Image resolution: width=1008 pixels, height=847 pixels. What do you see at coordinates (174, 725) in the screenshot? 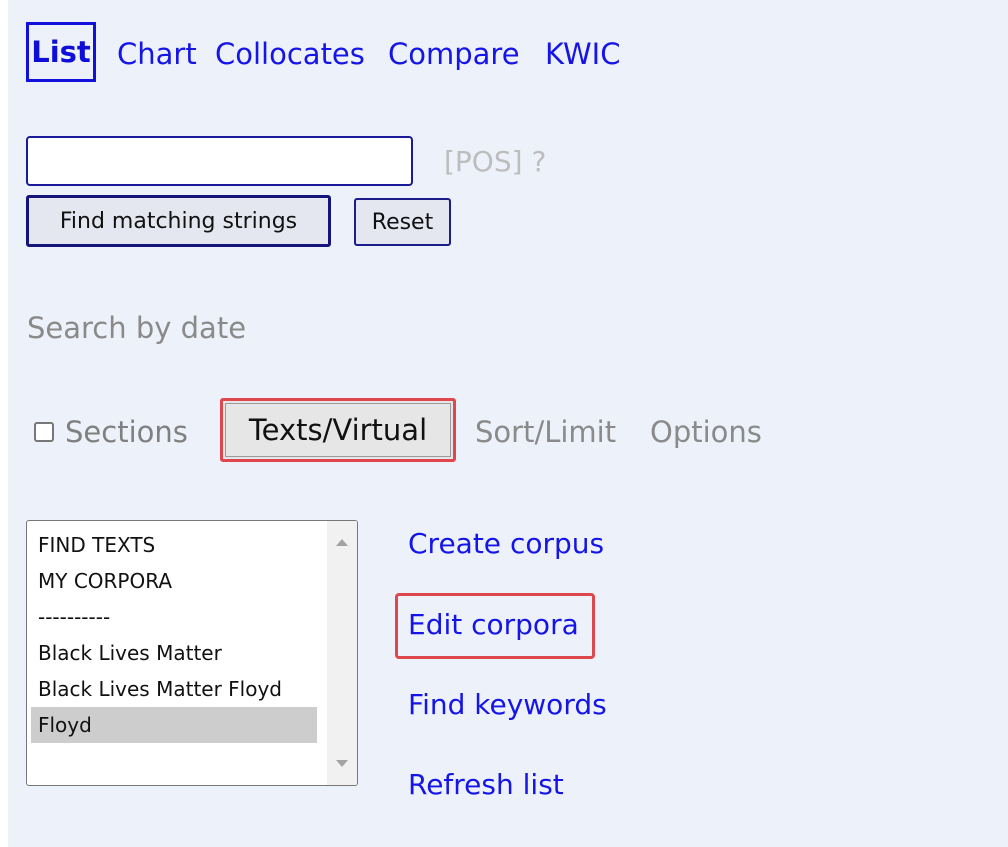
I see `list-item-selected: Floyd` at bounding box center [174, 725].